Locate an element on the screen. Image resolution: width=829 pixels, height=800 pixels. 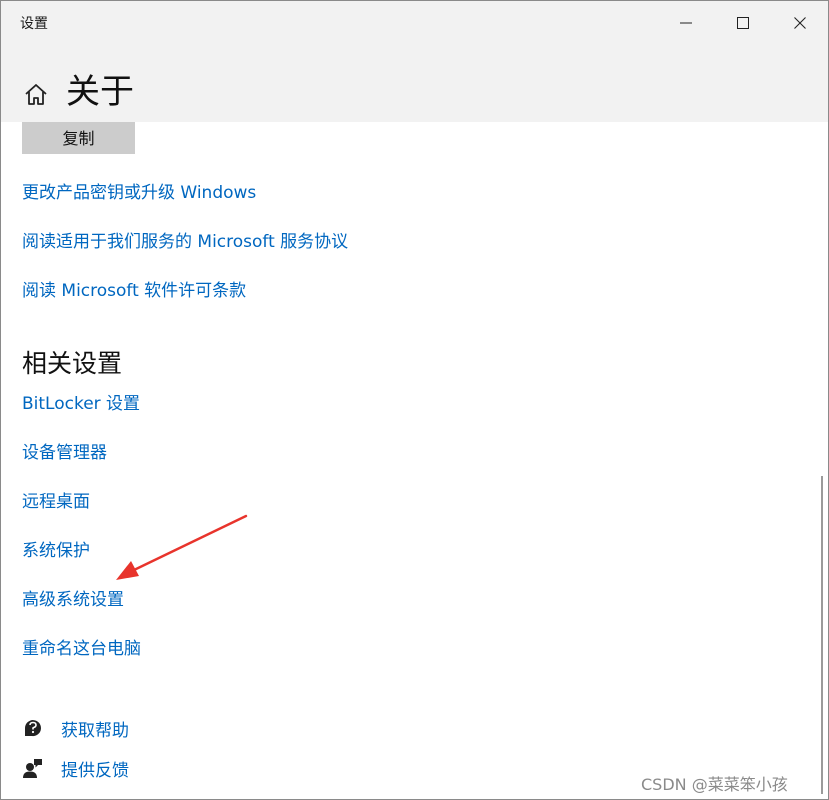
close-button is located at coordinates (799, 22).